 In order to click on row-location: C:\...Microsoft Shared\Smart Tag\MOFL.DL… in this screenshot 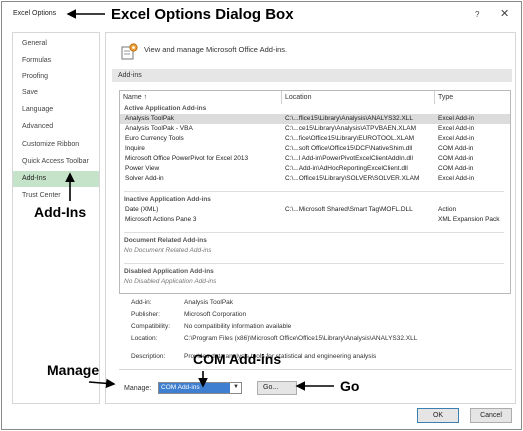, I will do `click(349, 209)`.